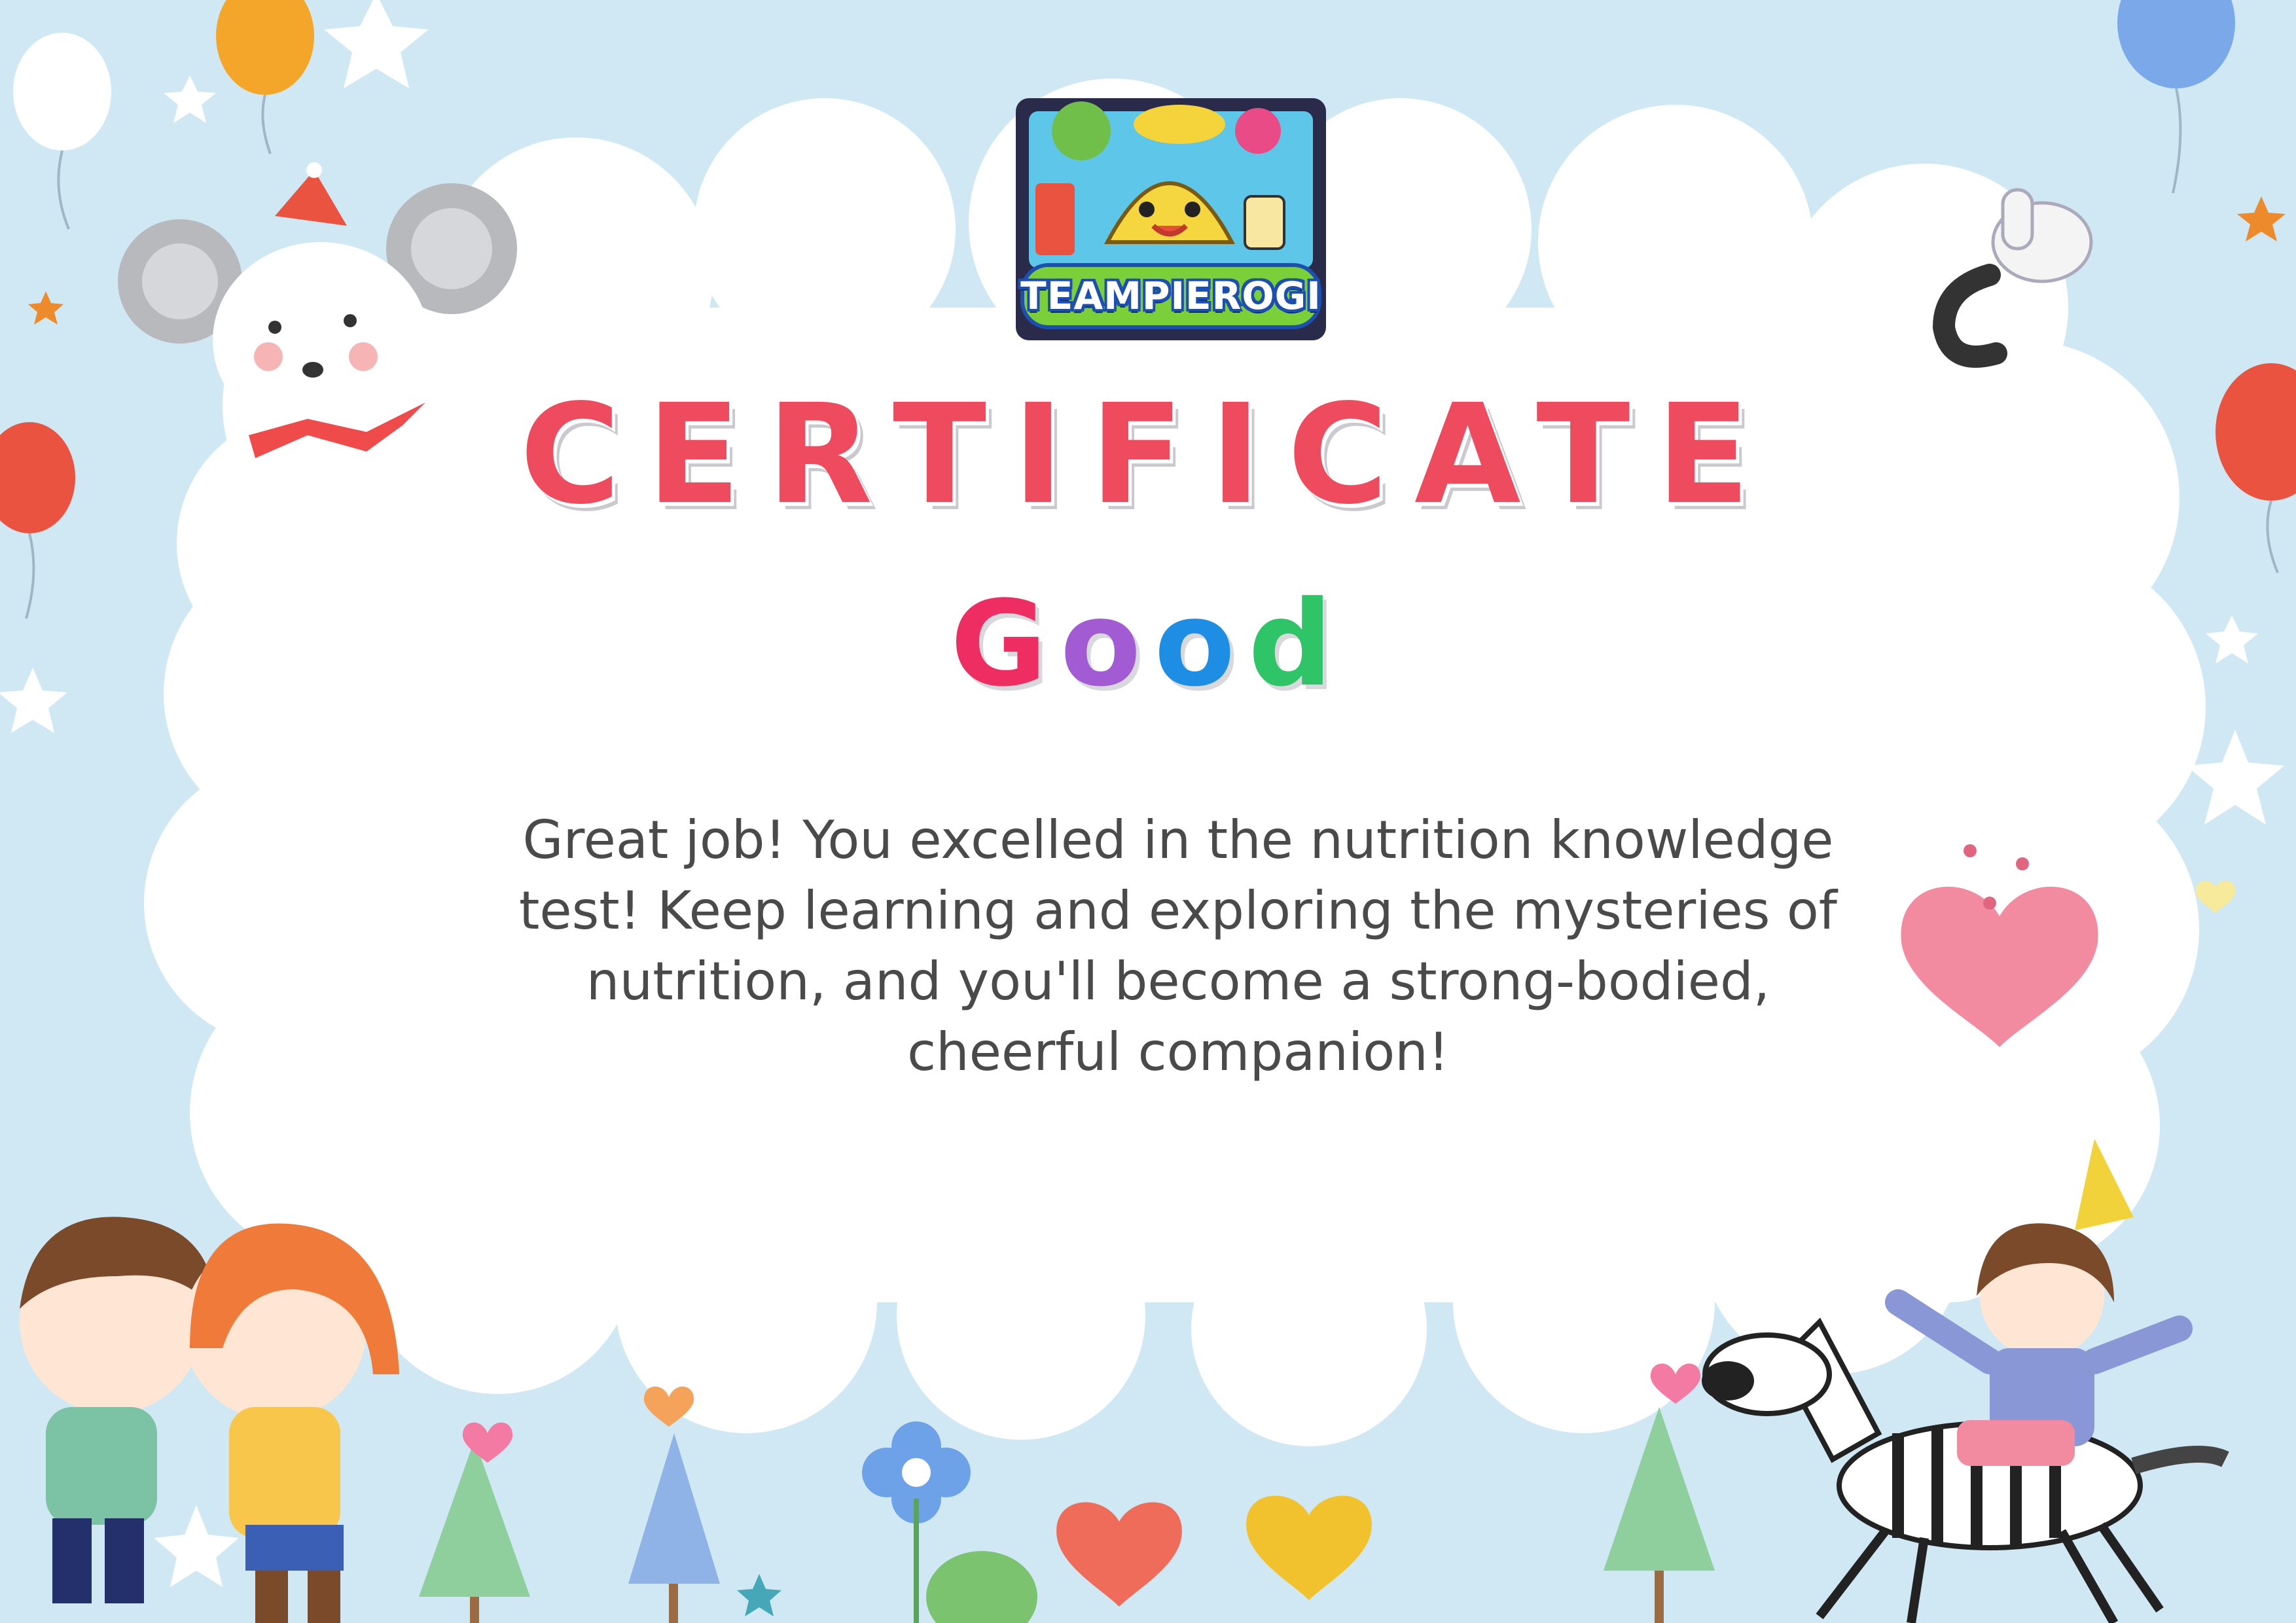 Image resolution: width=2296 pixels, height=1623 pixels. What do you see at coordinates (1005, 644) in the screenshot?
I see `grade-letter: G` at bounding box center [1005, 644].